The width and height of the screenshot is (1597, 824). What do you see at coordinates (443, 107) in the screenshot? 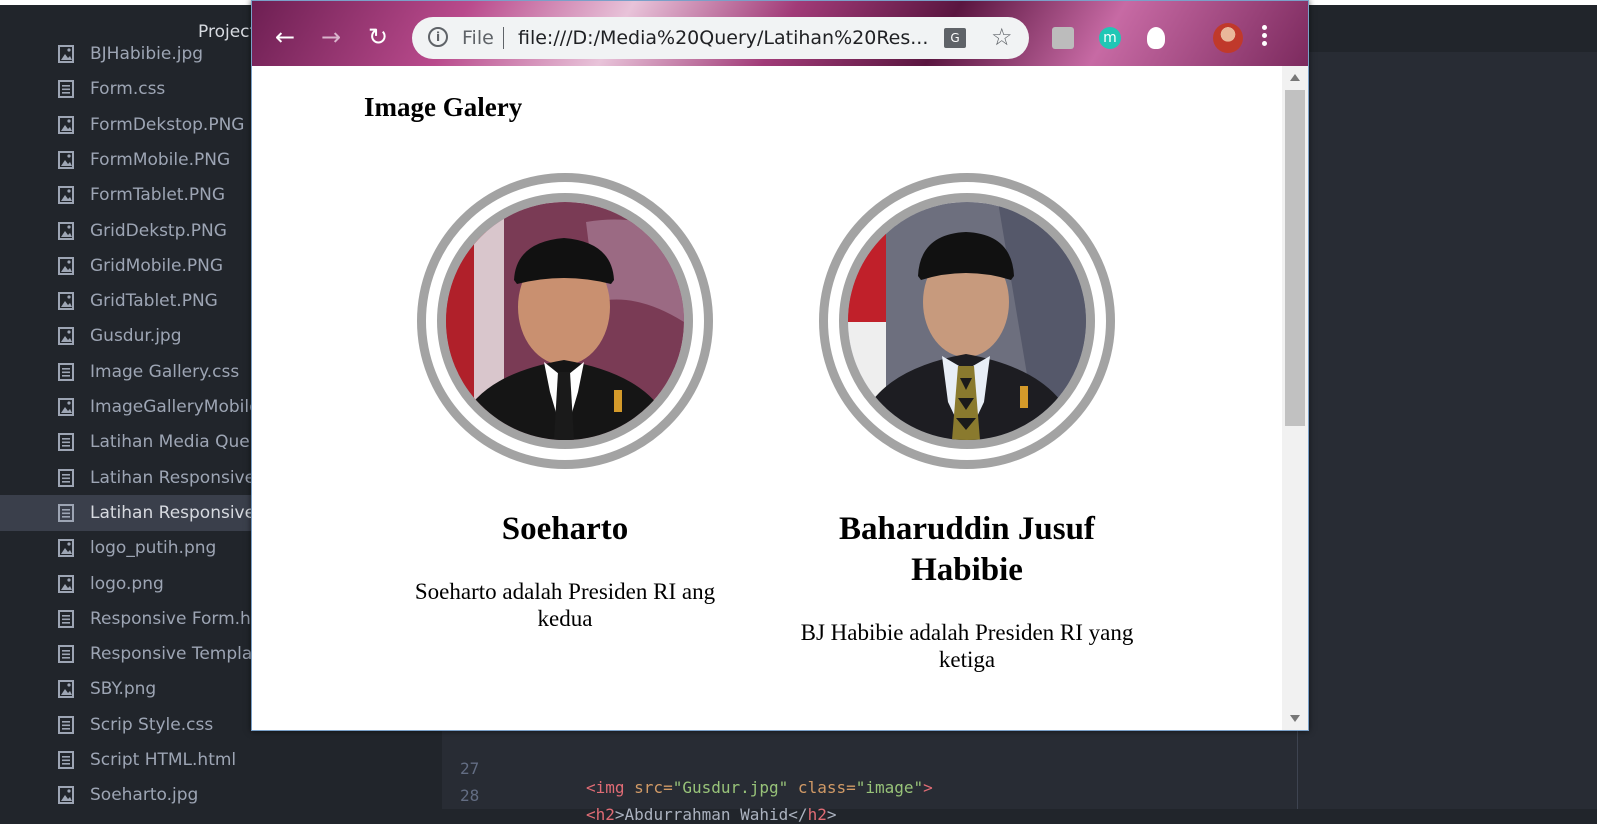
I see `page-title: Image Galery` at bounding box center [443, 107].